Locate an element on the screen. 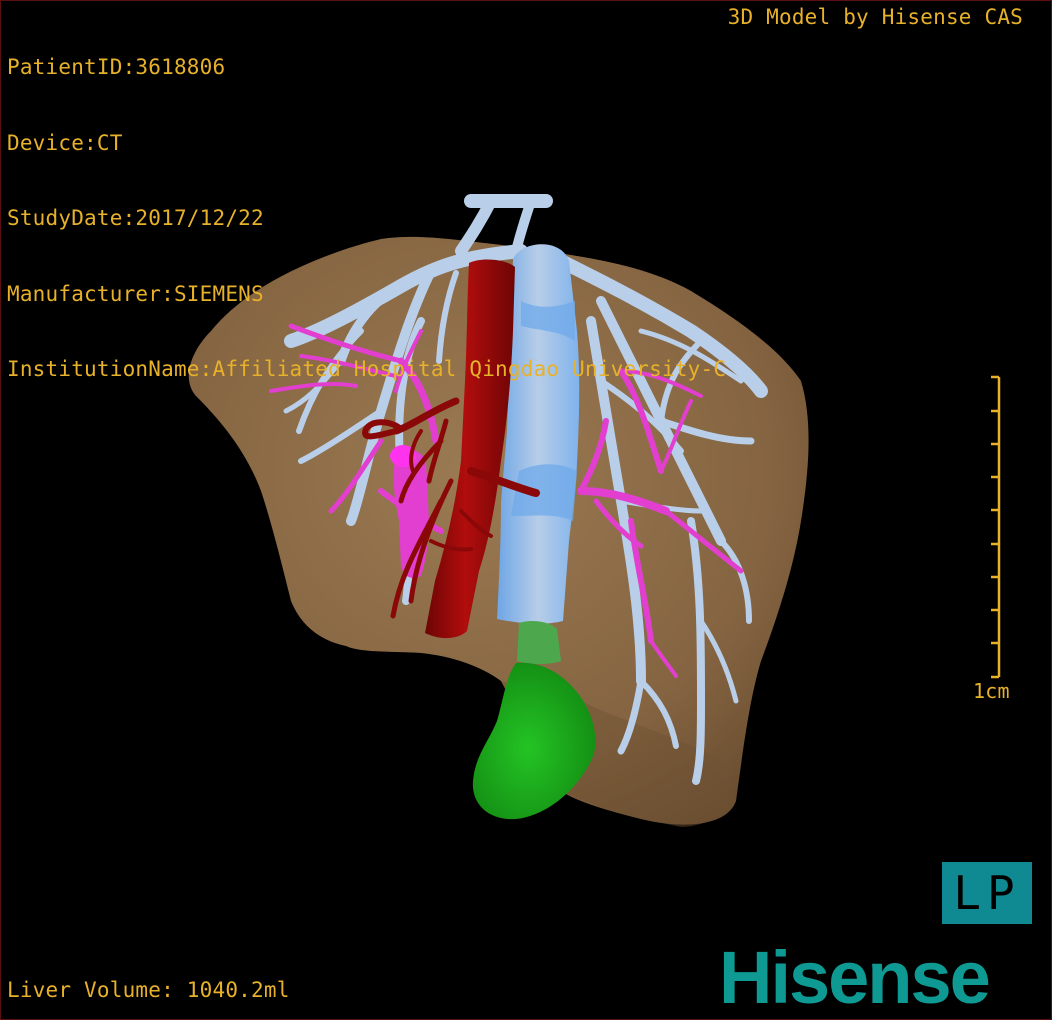 This screenshot has height=1020, width=1052. hisense-logo: Hisense is located at coordinates (855, 977).